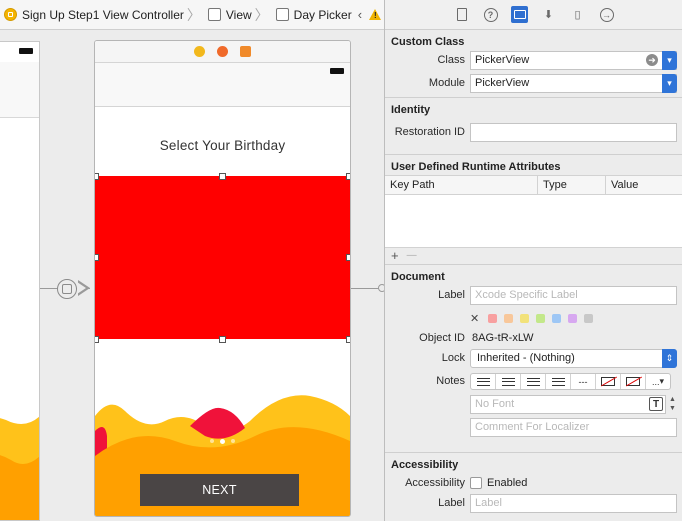 This screenshot has height=521, width=682. I want to click on segue-icon, so click(67, 289).